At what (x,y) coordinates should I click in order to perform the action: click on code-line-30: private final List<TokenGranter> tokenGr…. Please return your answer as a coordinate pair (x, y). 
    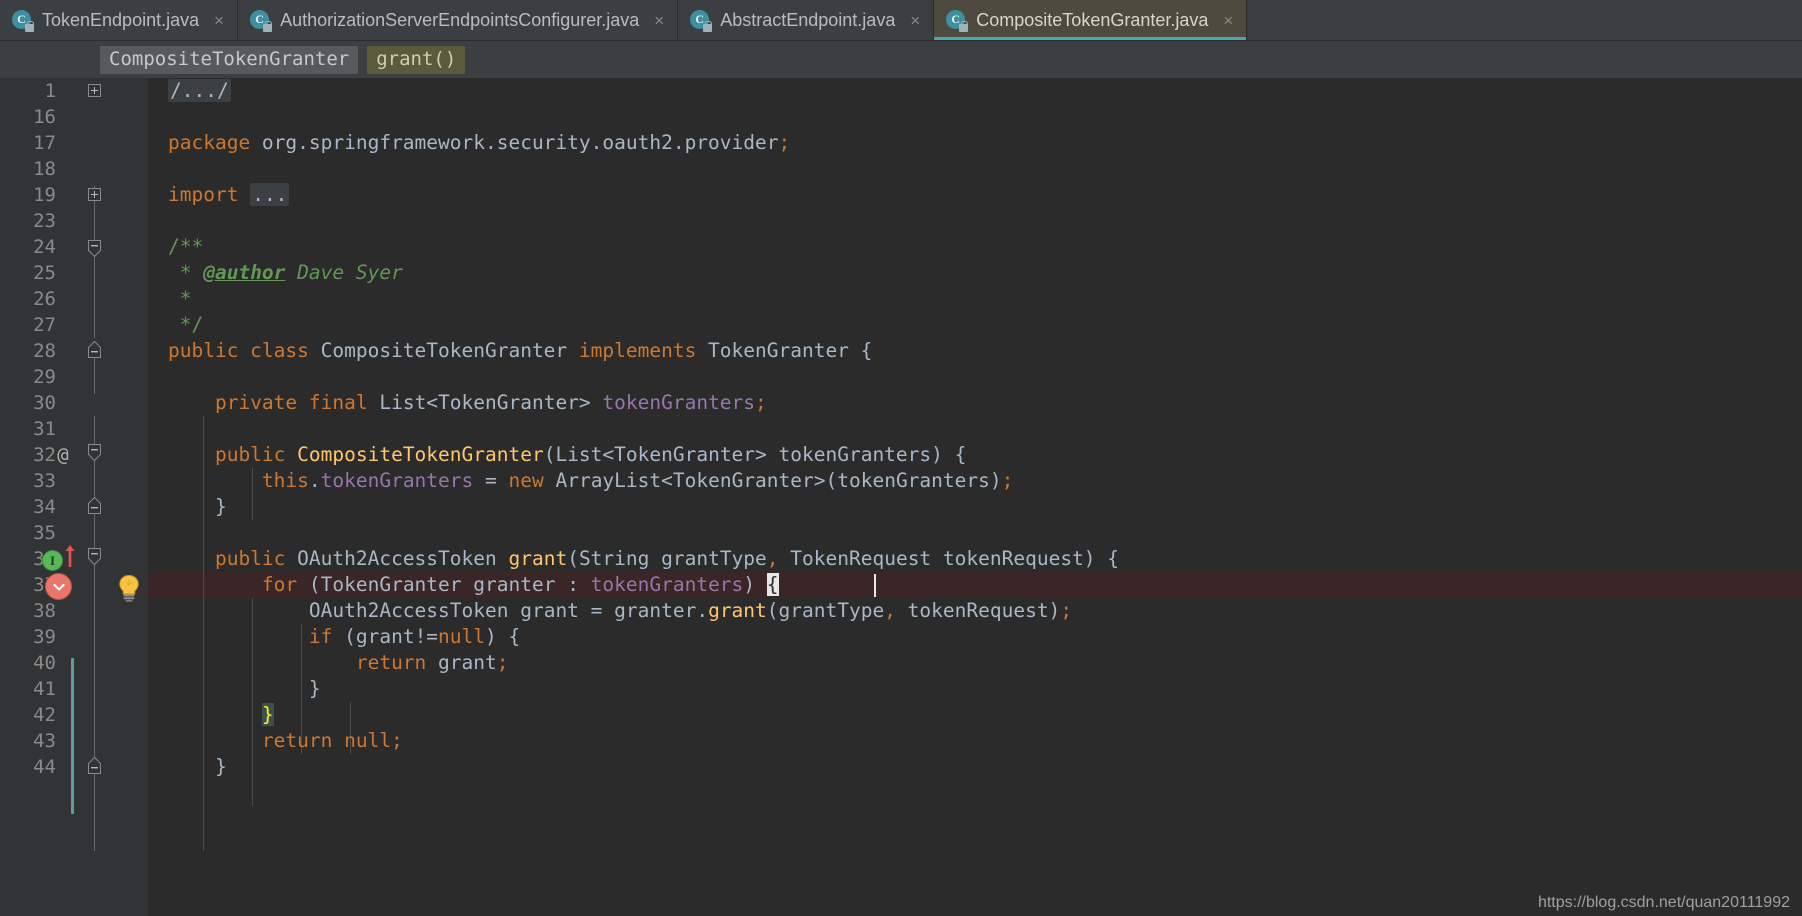
    Looking at the image, I should click on (467, 403).